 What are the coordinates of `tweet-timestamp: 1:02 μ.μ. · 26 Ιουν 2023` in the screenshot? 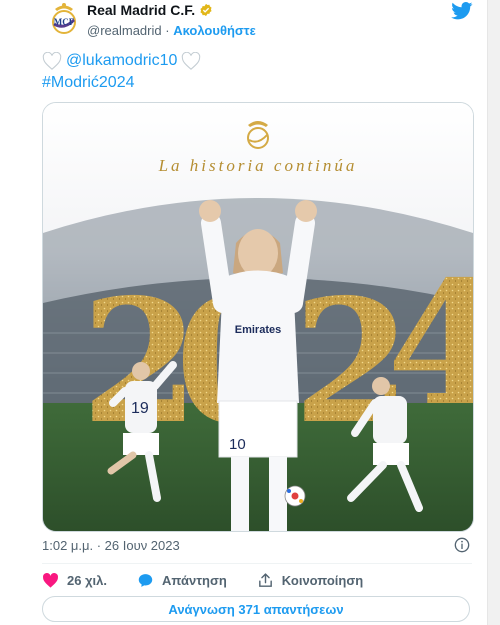 It's located at (111, 545).